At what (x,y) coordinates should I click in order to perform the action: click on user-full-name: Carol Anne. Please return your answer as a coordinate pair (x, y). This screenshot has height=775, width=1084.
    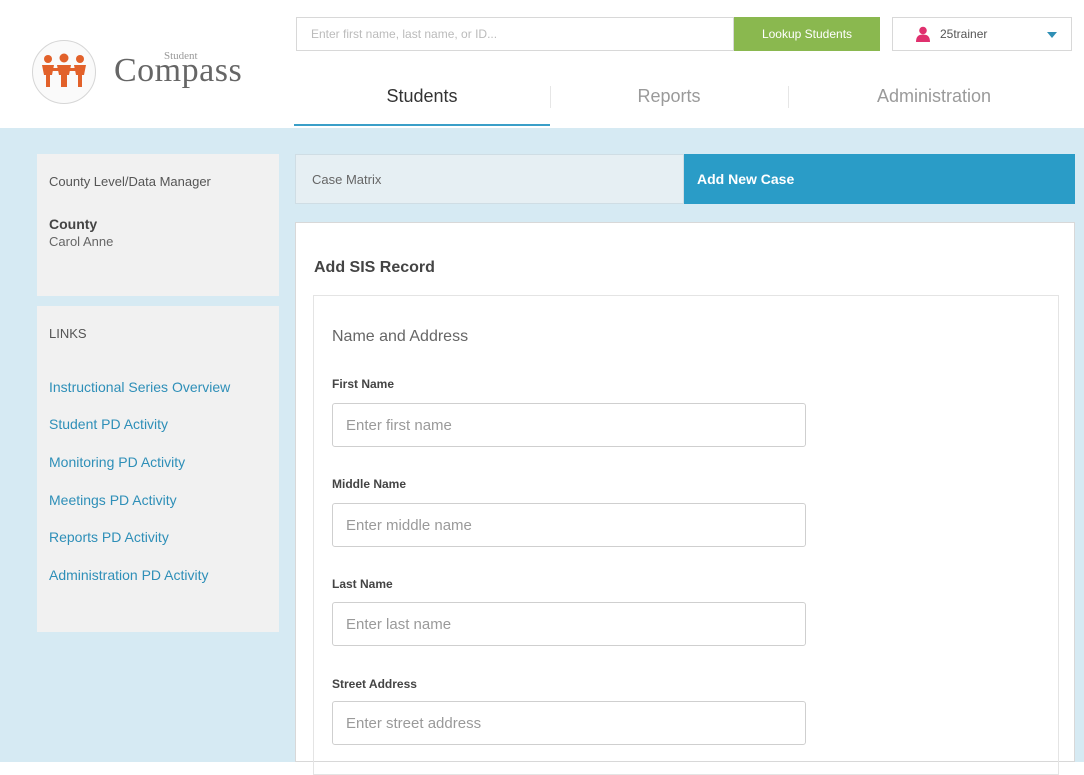
    Looking at the image, I should click on (81, 241).